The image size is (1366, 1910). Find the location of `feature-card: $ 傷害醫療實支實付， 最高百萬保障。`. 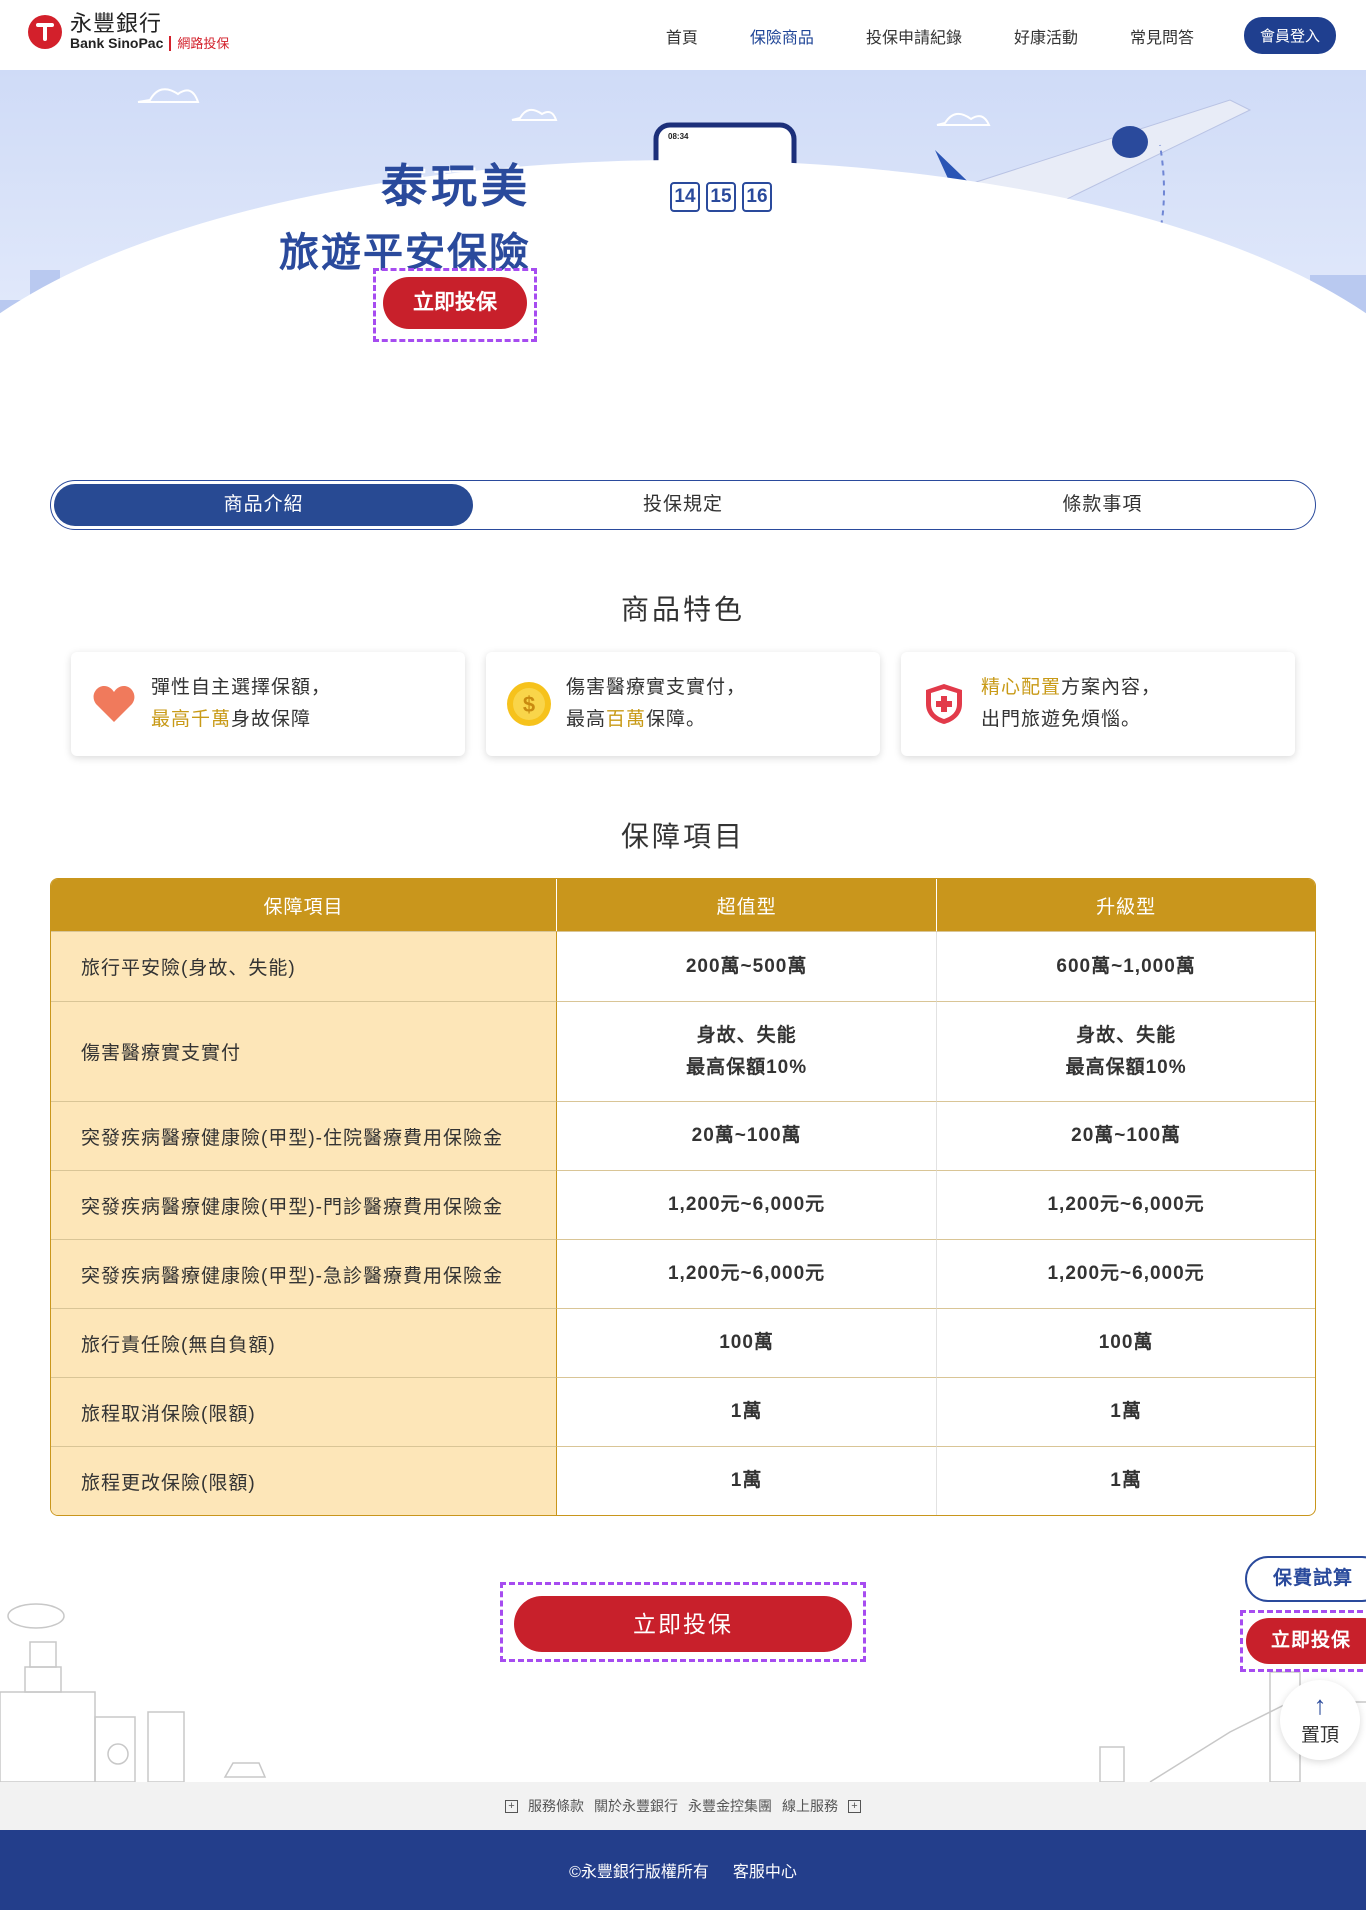

feature-card: $ 傷害醫療實支實付， 最高百萬保障。 is located at coordinates (683, 704).